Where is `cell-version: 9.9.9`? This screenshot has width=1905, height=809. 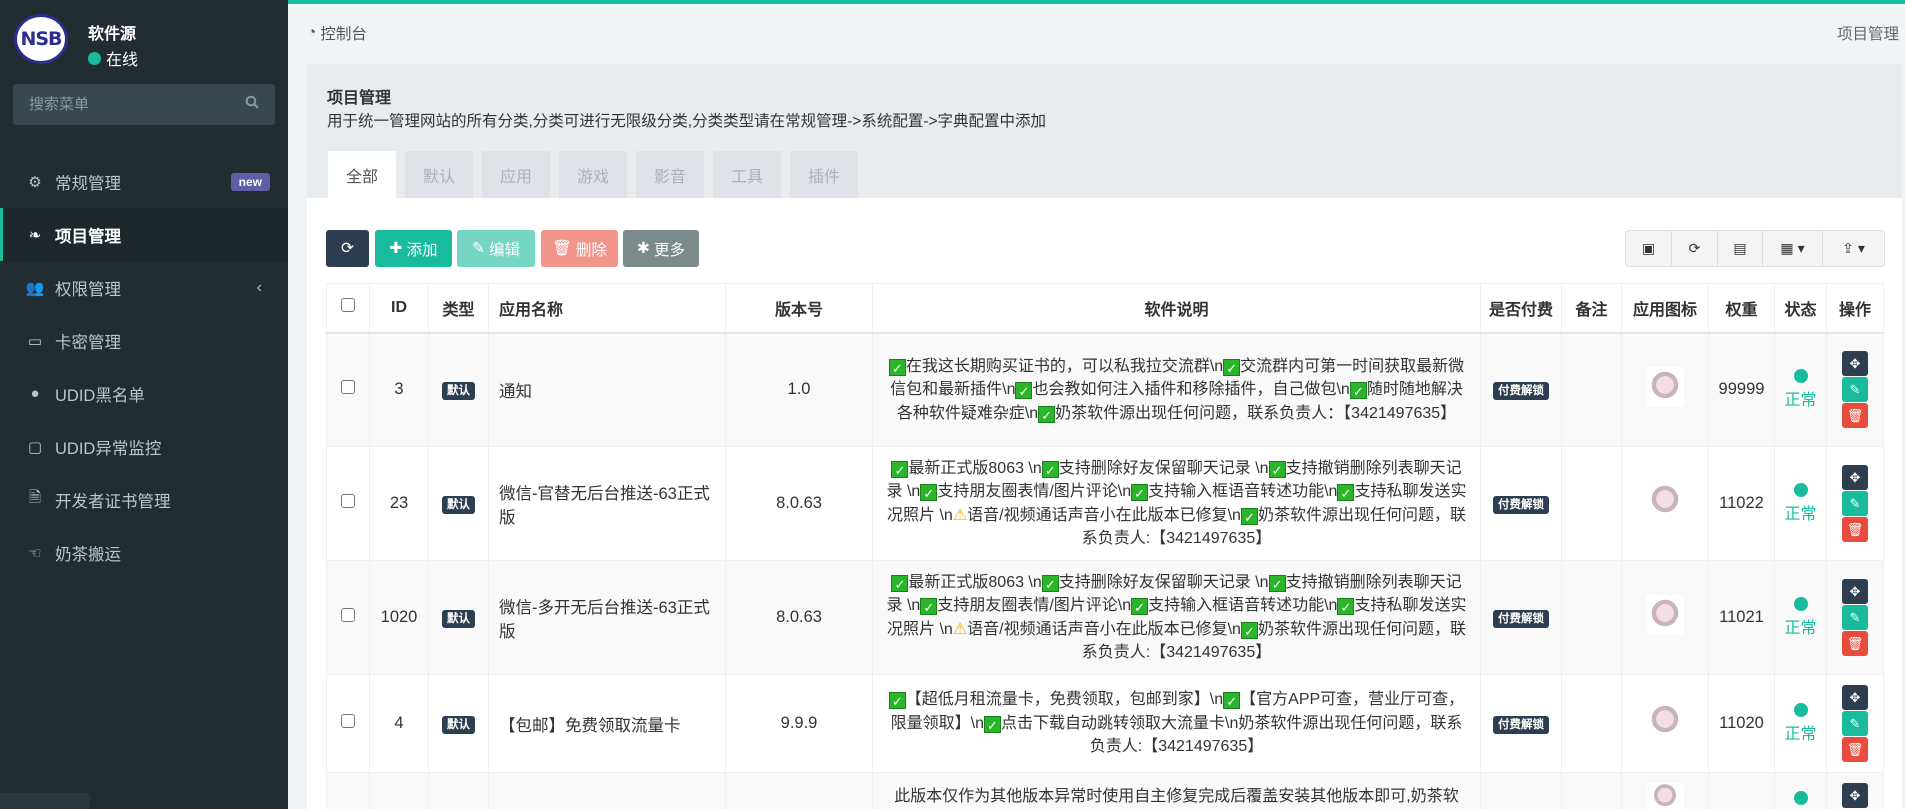
cell-version: 9.9.9 is located at coordinates (799, 723).